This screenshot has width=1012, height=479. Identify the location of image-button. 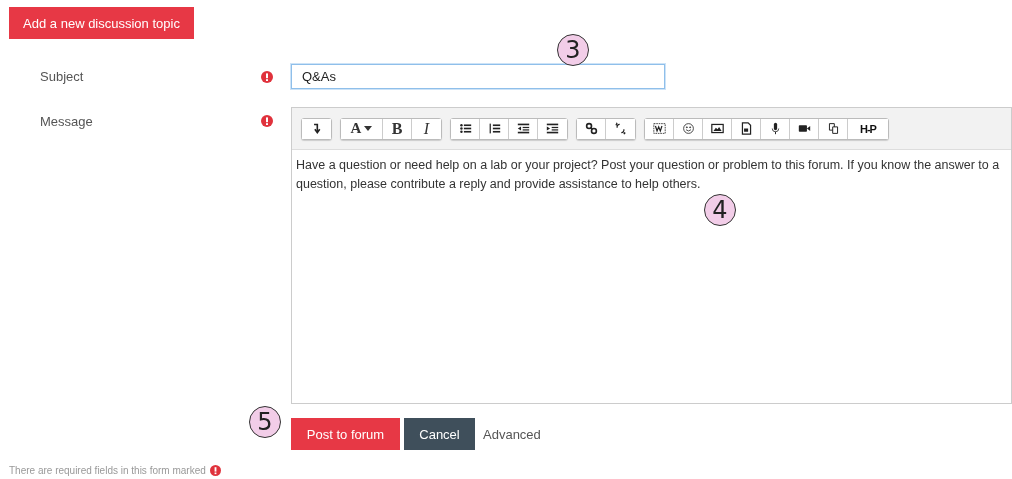
(717, 128).